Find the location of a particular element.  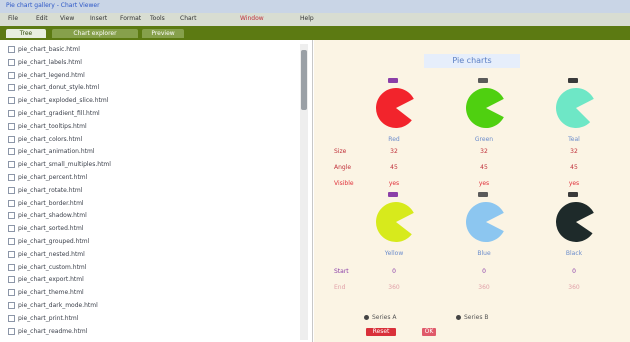

tree-item: pie_chart_border.html is located at coordinates (46, 203).